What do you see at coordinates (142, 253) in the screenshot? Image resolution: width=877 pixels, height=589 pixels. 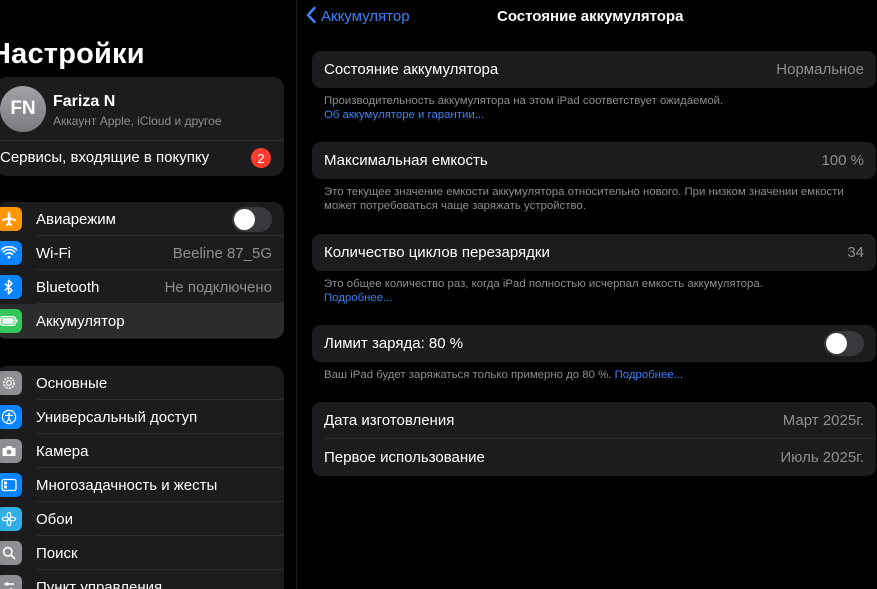 I see `sidebar-item-wifi: Wi-Fi Beeline 87_5G` at bounding box center [142, 253].